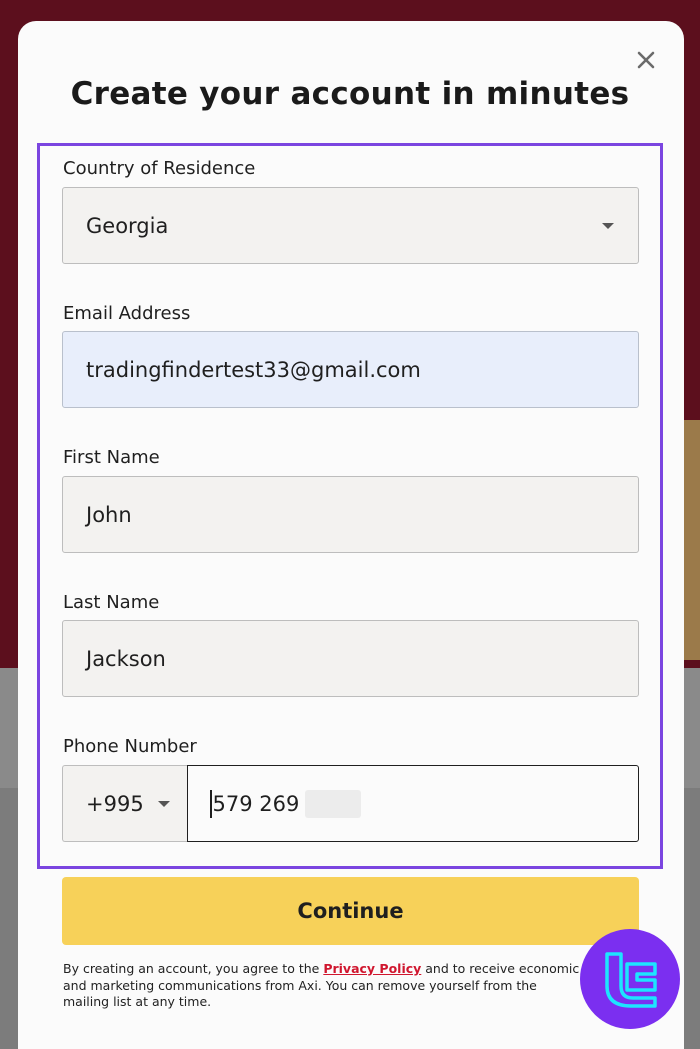  I want to click on brand-logo-icon, so click(631, 980).